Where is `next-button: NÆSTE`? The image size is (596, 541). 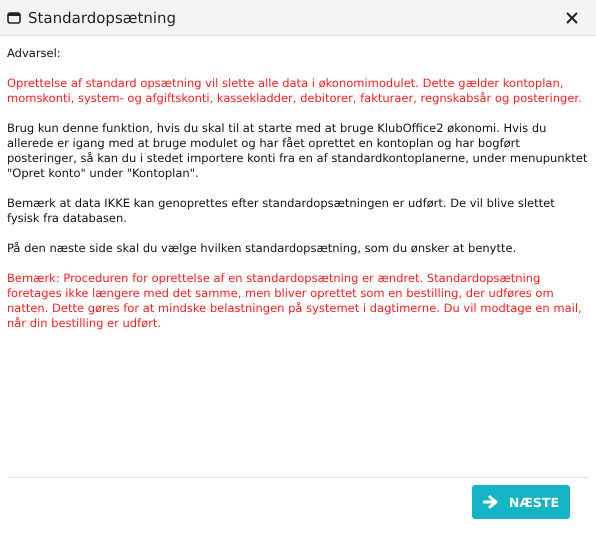 next-button: NÆSTE is located at coordinates (521, 502).